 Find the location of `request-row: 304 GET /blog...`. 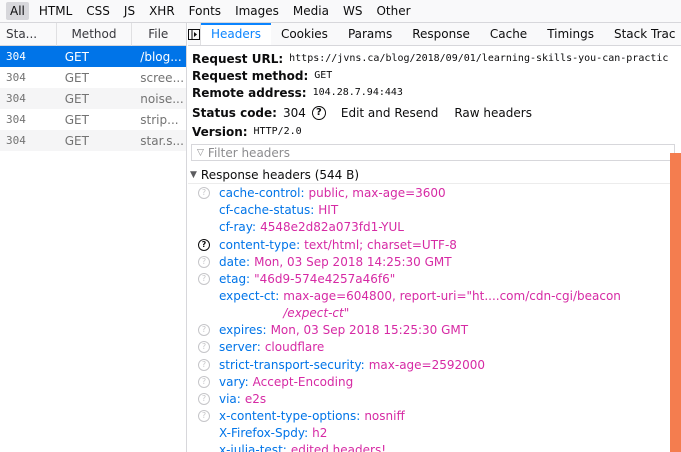

request-row: 304 GET /blog... is located at coordinates (93, 56).